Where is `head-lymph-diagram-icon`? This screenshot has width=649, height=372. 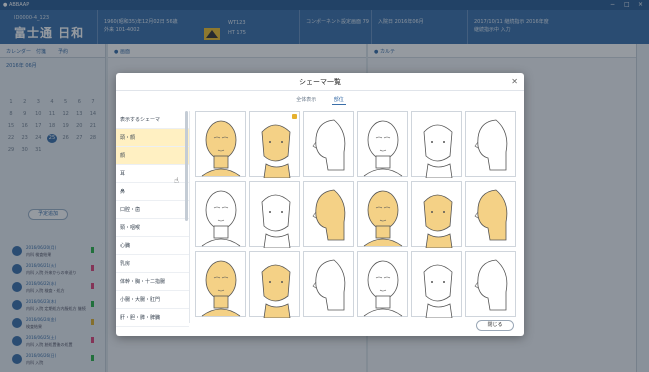
head-lymph-diagram-icon is located at coordinates (329, 145).